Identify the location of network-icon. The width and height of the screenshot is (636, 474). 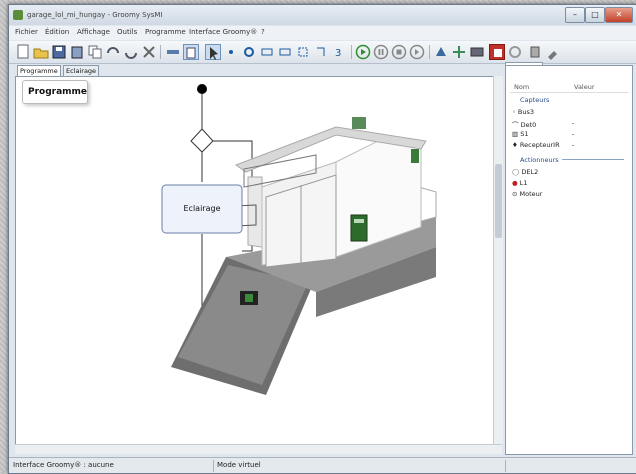
(459, 52).